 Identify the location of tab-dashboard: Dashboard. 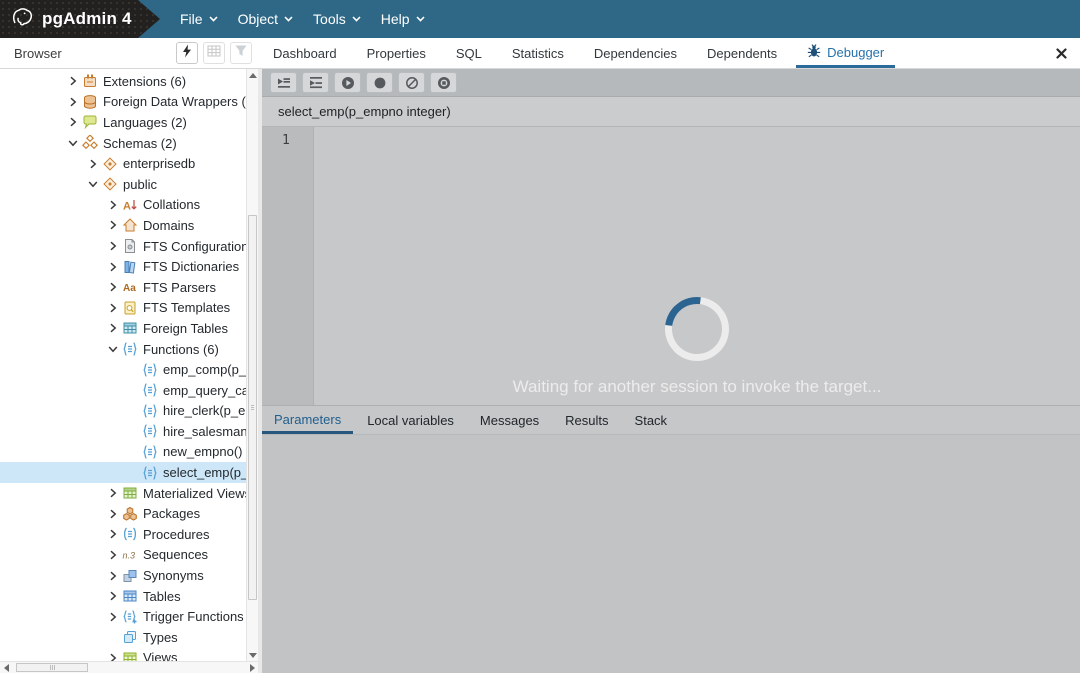
(305, 53).